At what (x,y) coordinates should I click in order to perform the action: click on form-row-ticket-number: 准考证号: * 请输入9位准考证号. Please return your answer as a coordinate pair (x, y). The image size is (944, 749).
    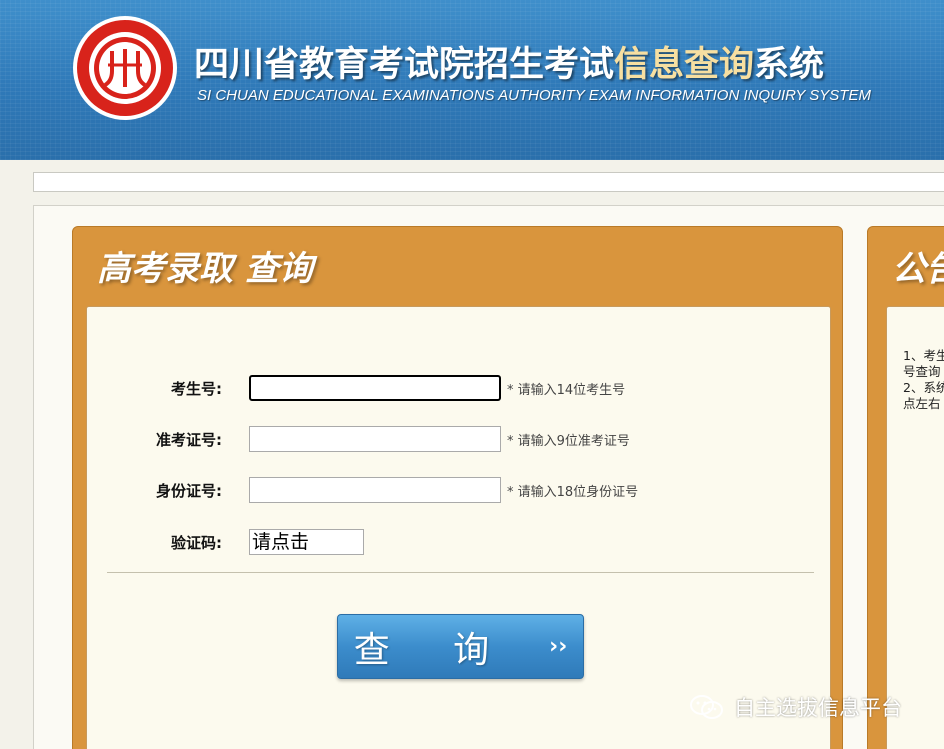
    Looking at the image, I should click on (458, 439).